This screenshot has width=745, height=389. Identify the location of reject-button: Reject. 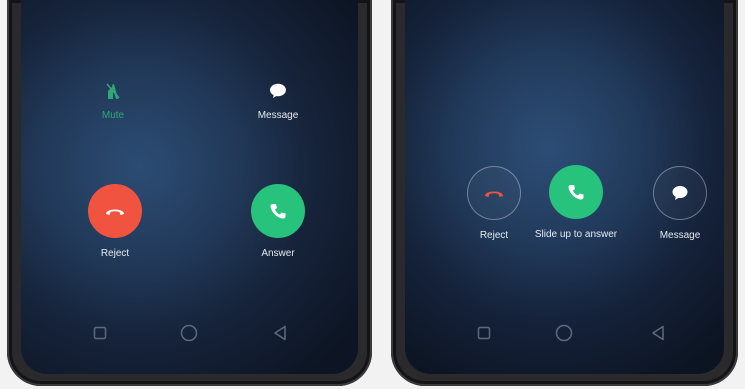
(115, 222).